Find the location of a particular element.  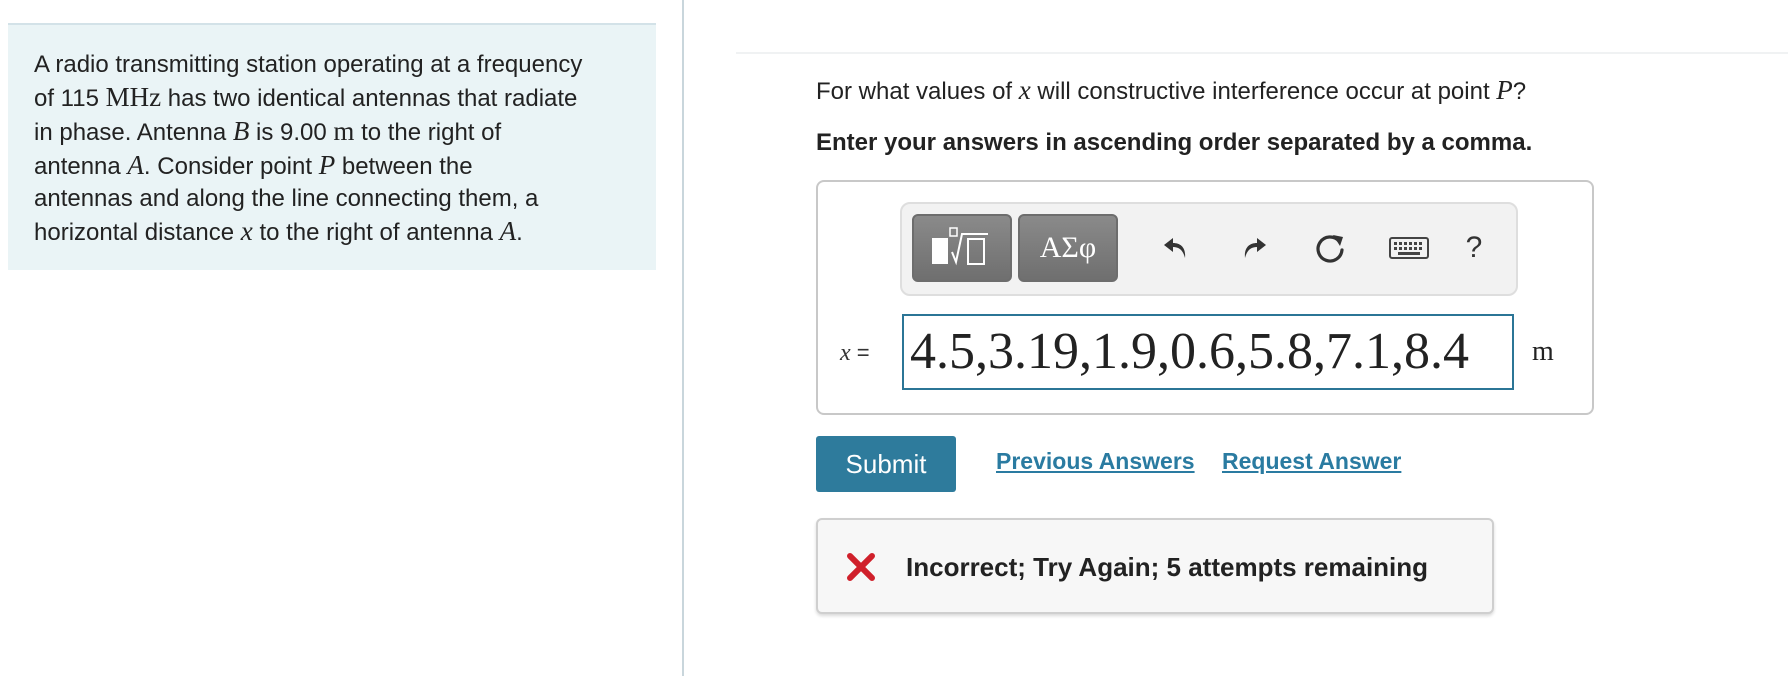

problem-line-4: antenna A. Consider point P between the is located at coordinates (333, 166).